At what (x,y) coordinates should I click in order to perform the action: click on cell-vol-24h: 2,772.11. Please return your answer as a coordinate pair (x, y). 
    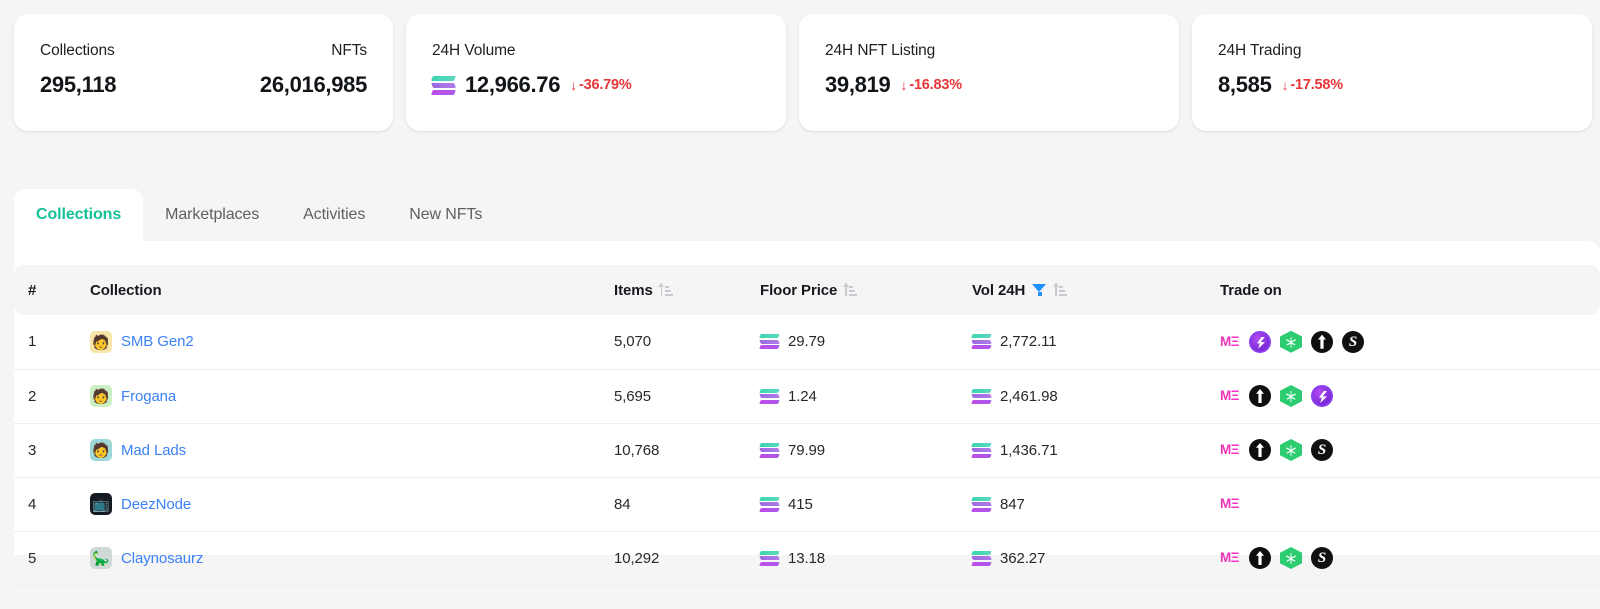
    Looking at the image, I should click on (1082, 342).